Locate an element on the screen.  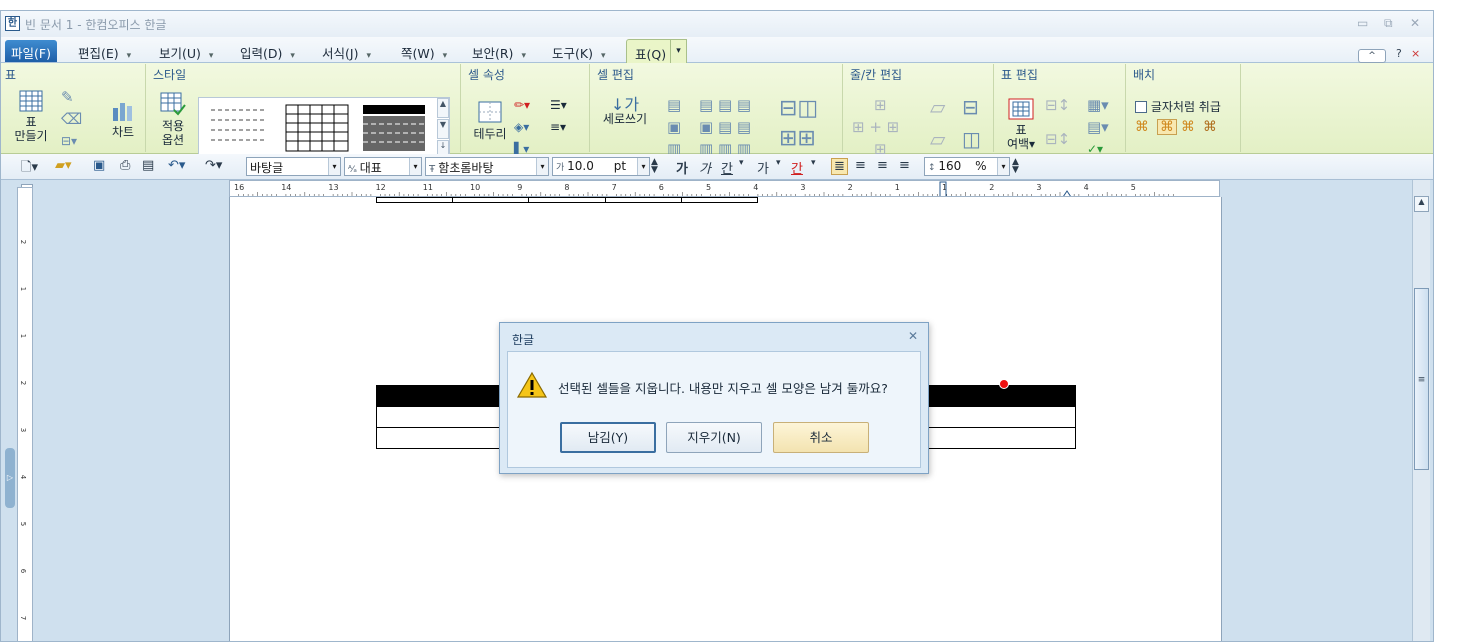
align-ml-icon: ▣ ▤ ▤ is located at coordinates (725, 127).